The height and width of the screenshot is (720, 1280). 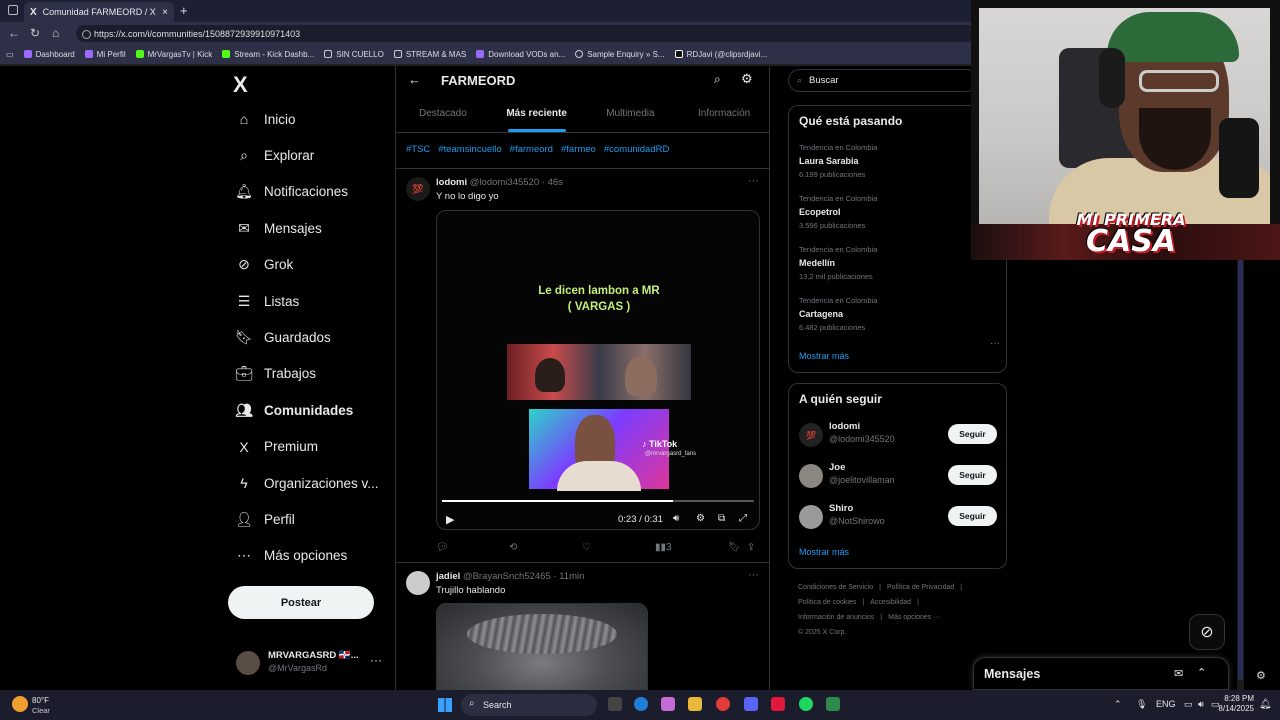 I want to click on footer-link: © 2025 X Corp., so click(x=822, y=632).